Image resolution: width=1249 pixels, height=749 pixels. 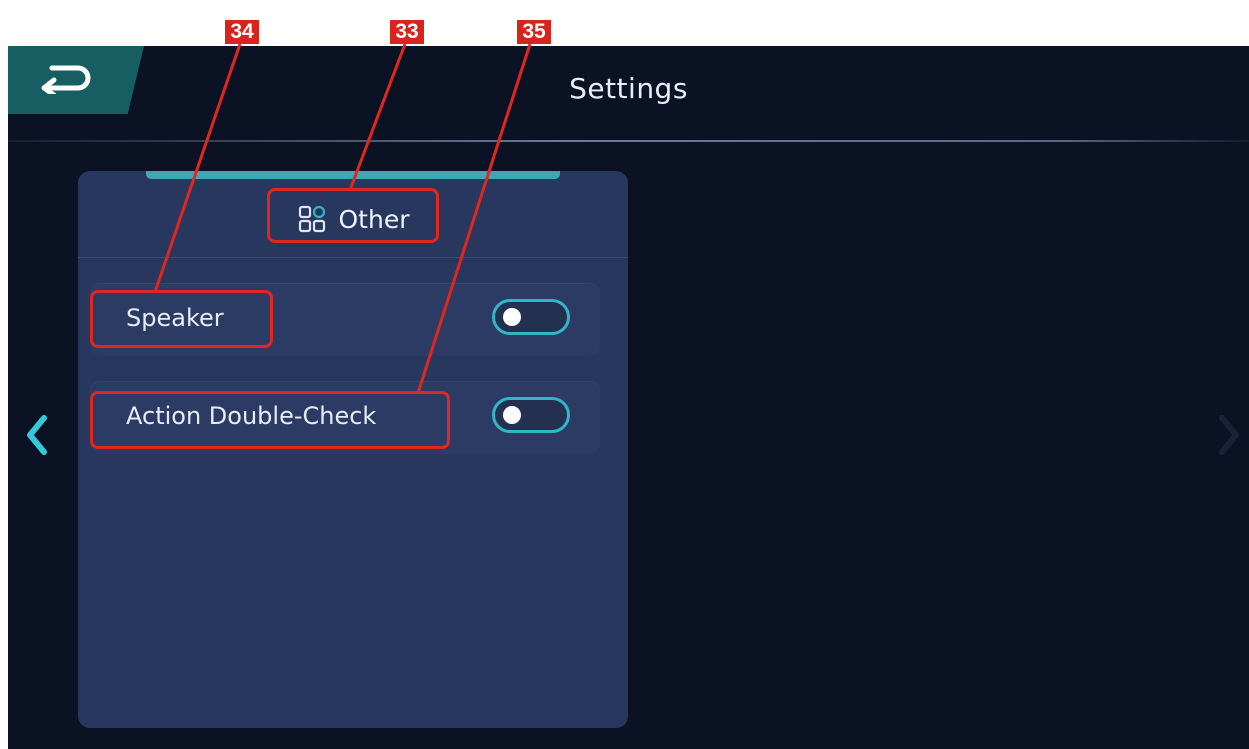 What do you see at coordinates (407, 32) in the screenshot?
I see `callout-badge-33: 33` at bounding box center [407, 32].